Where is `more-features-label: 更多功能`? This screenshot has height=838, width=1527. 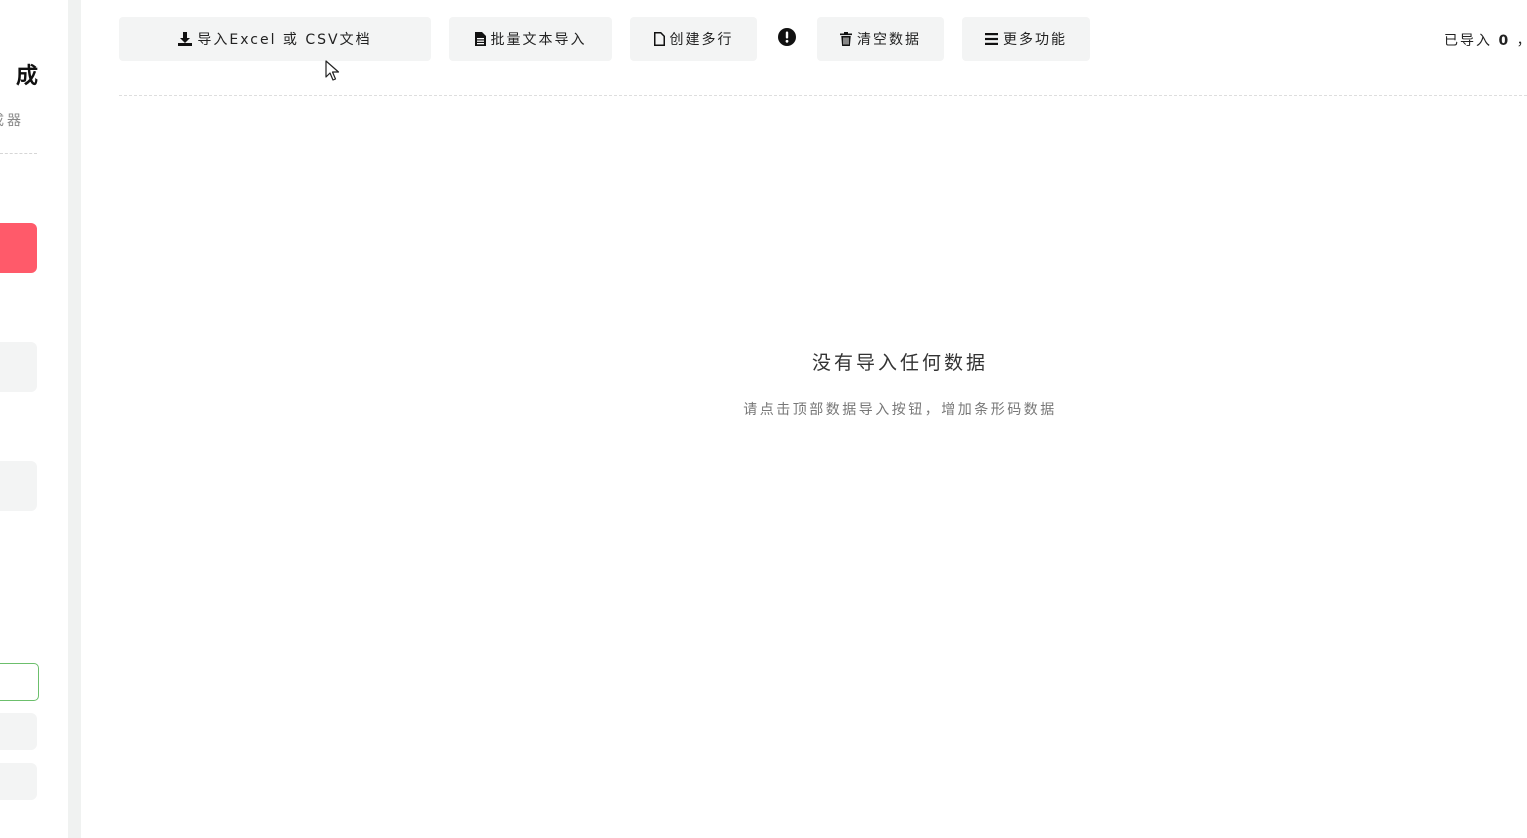
more-features-label: 更多功能 is located at coordinates (1035, 40).